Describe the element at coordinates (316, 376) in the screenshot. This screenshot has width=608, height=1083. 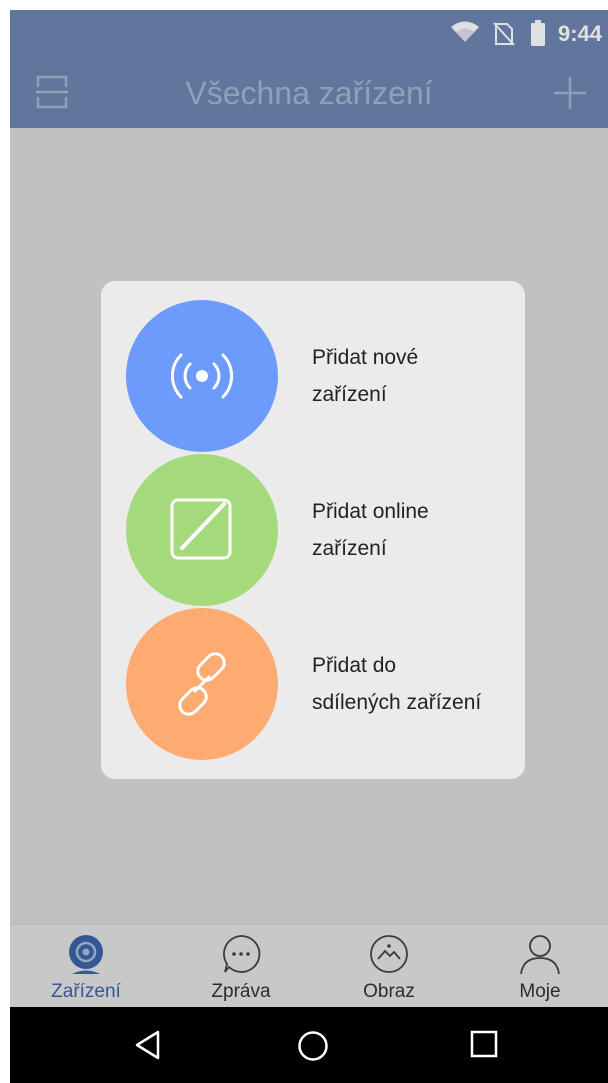
I see `option-add-new-device: Přidat nové zařízení` at that location.